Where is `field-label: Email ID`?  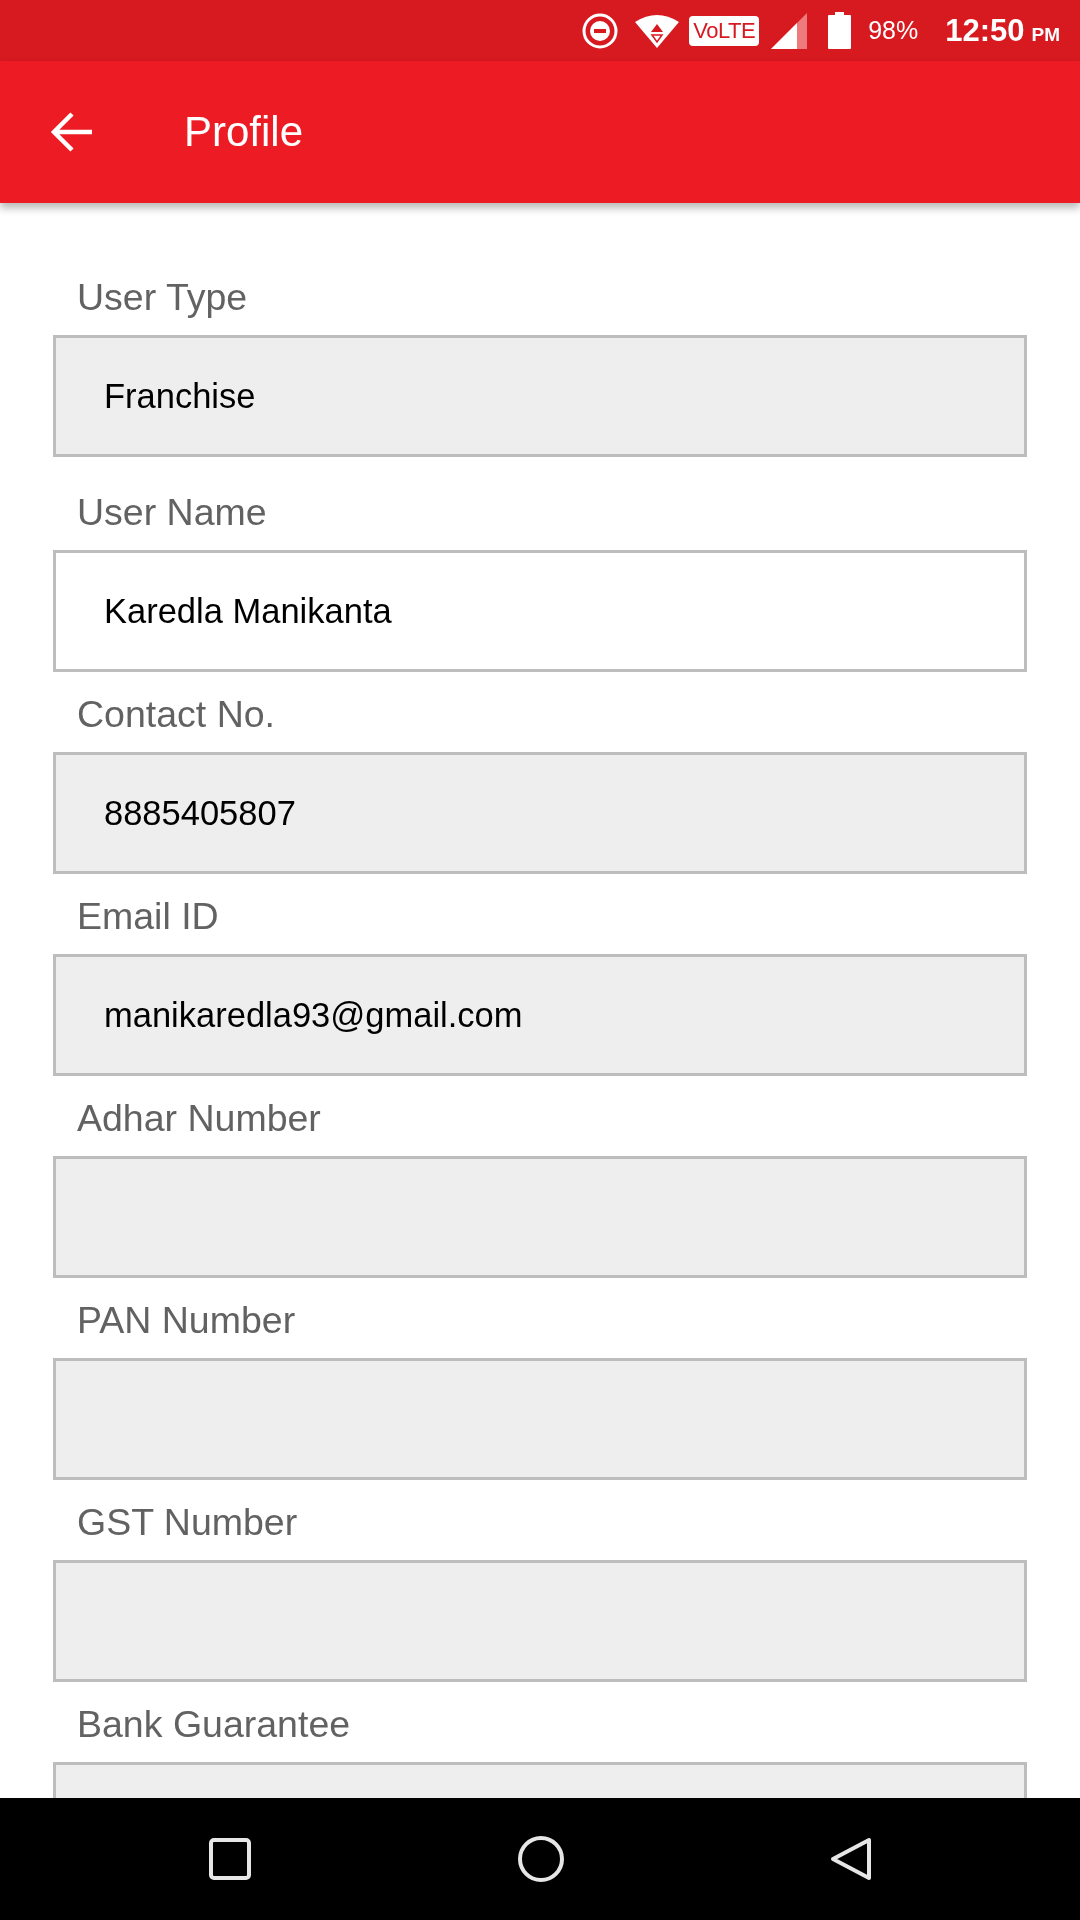
field-label: Email ID is located at coordinates (148, 916).